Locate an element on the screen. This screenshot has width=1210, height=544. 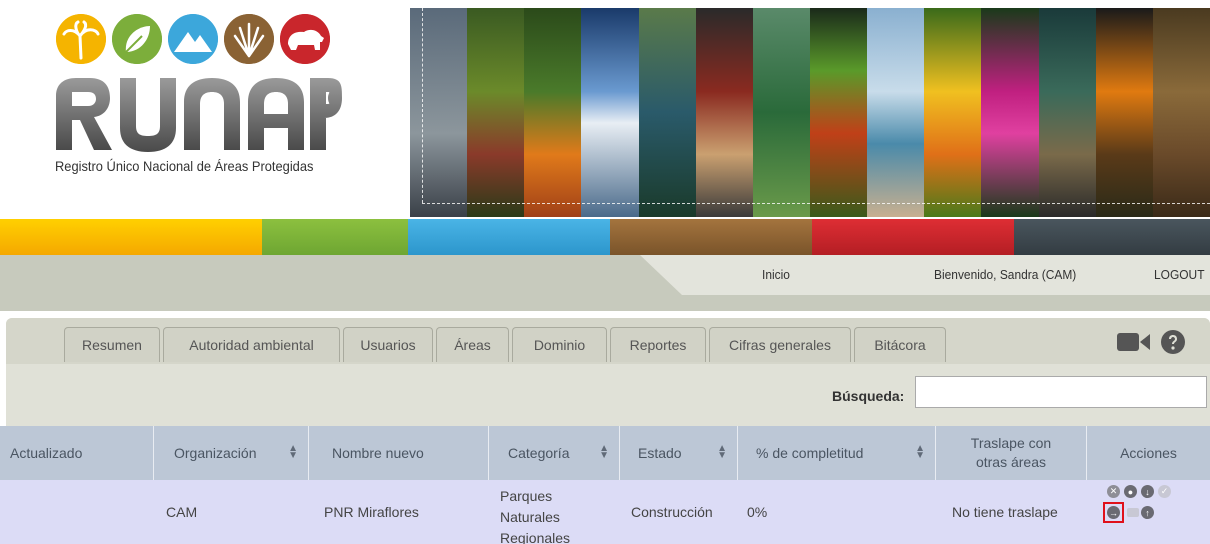
mountain-icon is located at coordinates (193, 39).